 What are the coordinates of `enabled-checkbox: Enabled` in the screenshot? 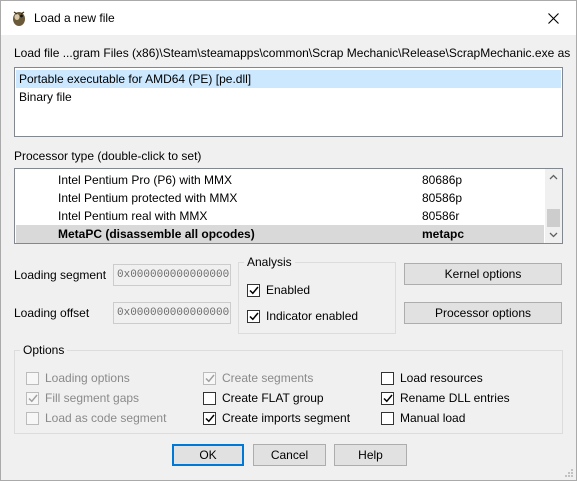 It's located at (278, 290).